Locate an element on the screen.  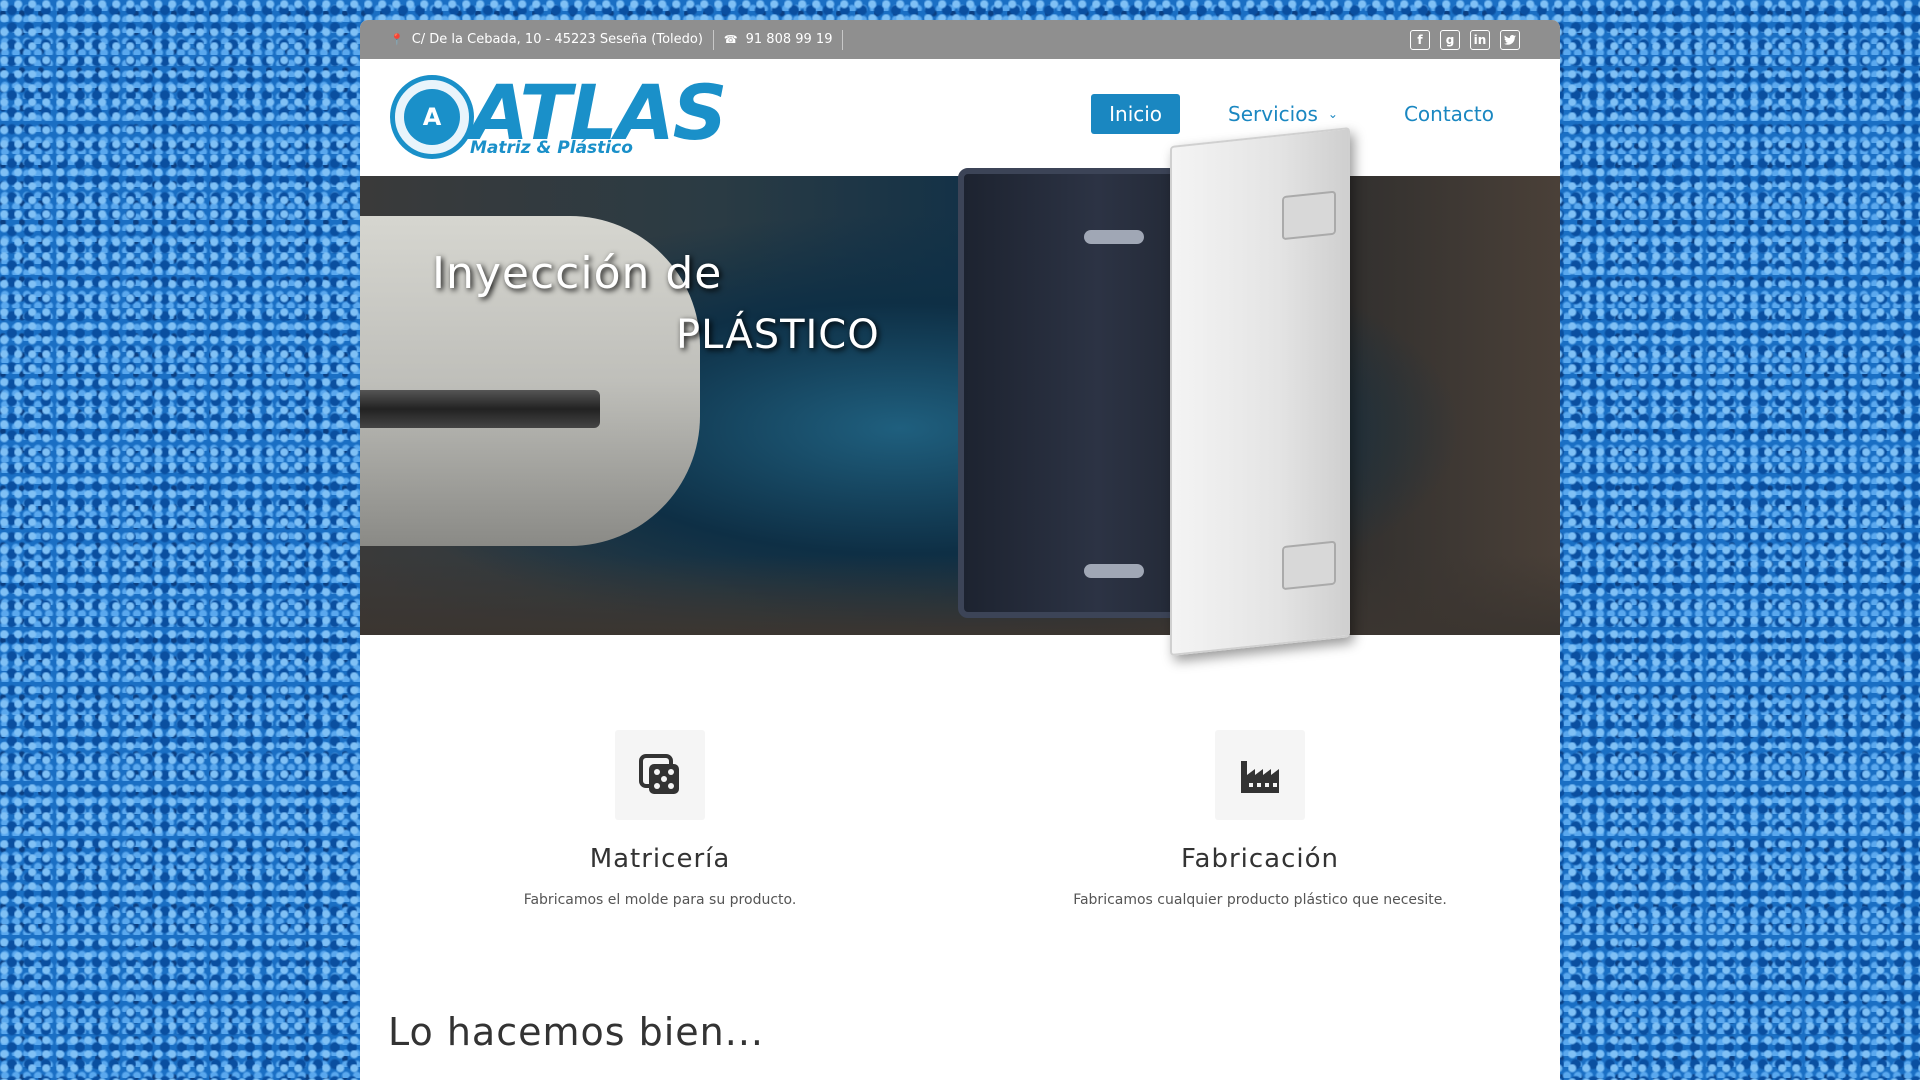
google-plus-icon: g is located at coordinates (1450, 39).